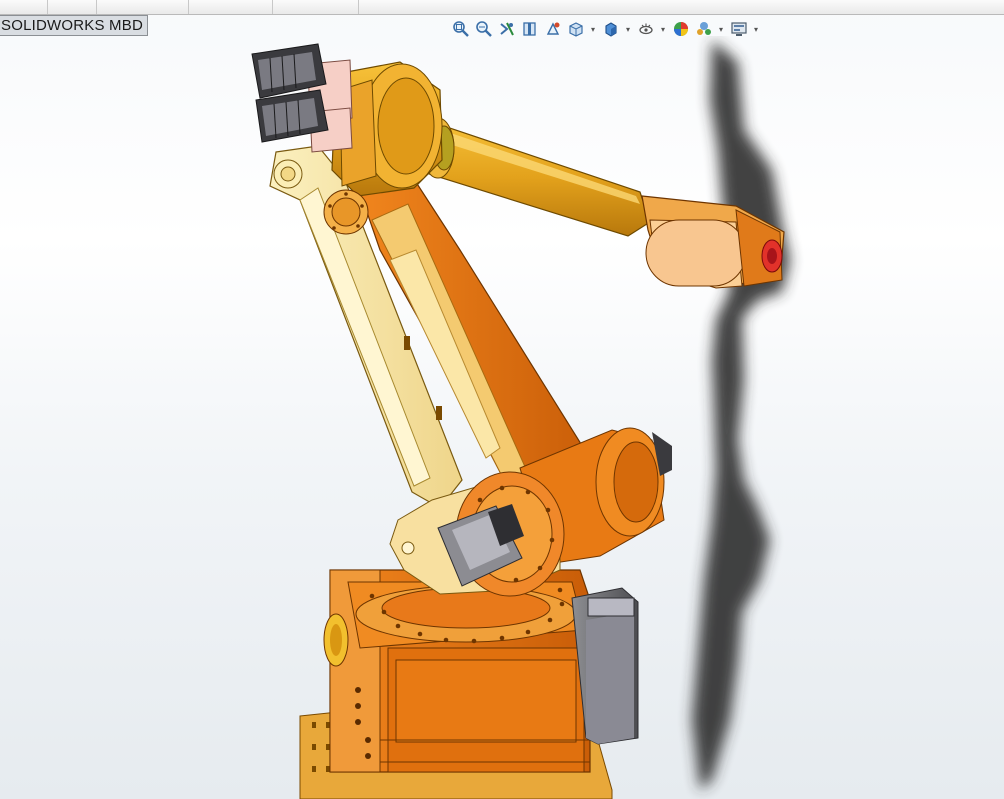  I want to click on command-manager-tab-strip, so click(502, 7).